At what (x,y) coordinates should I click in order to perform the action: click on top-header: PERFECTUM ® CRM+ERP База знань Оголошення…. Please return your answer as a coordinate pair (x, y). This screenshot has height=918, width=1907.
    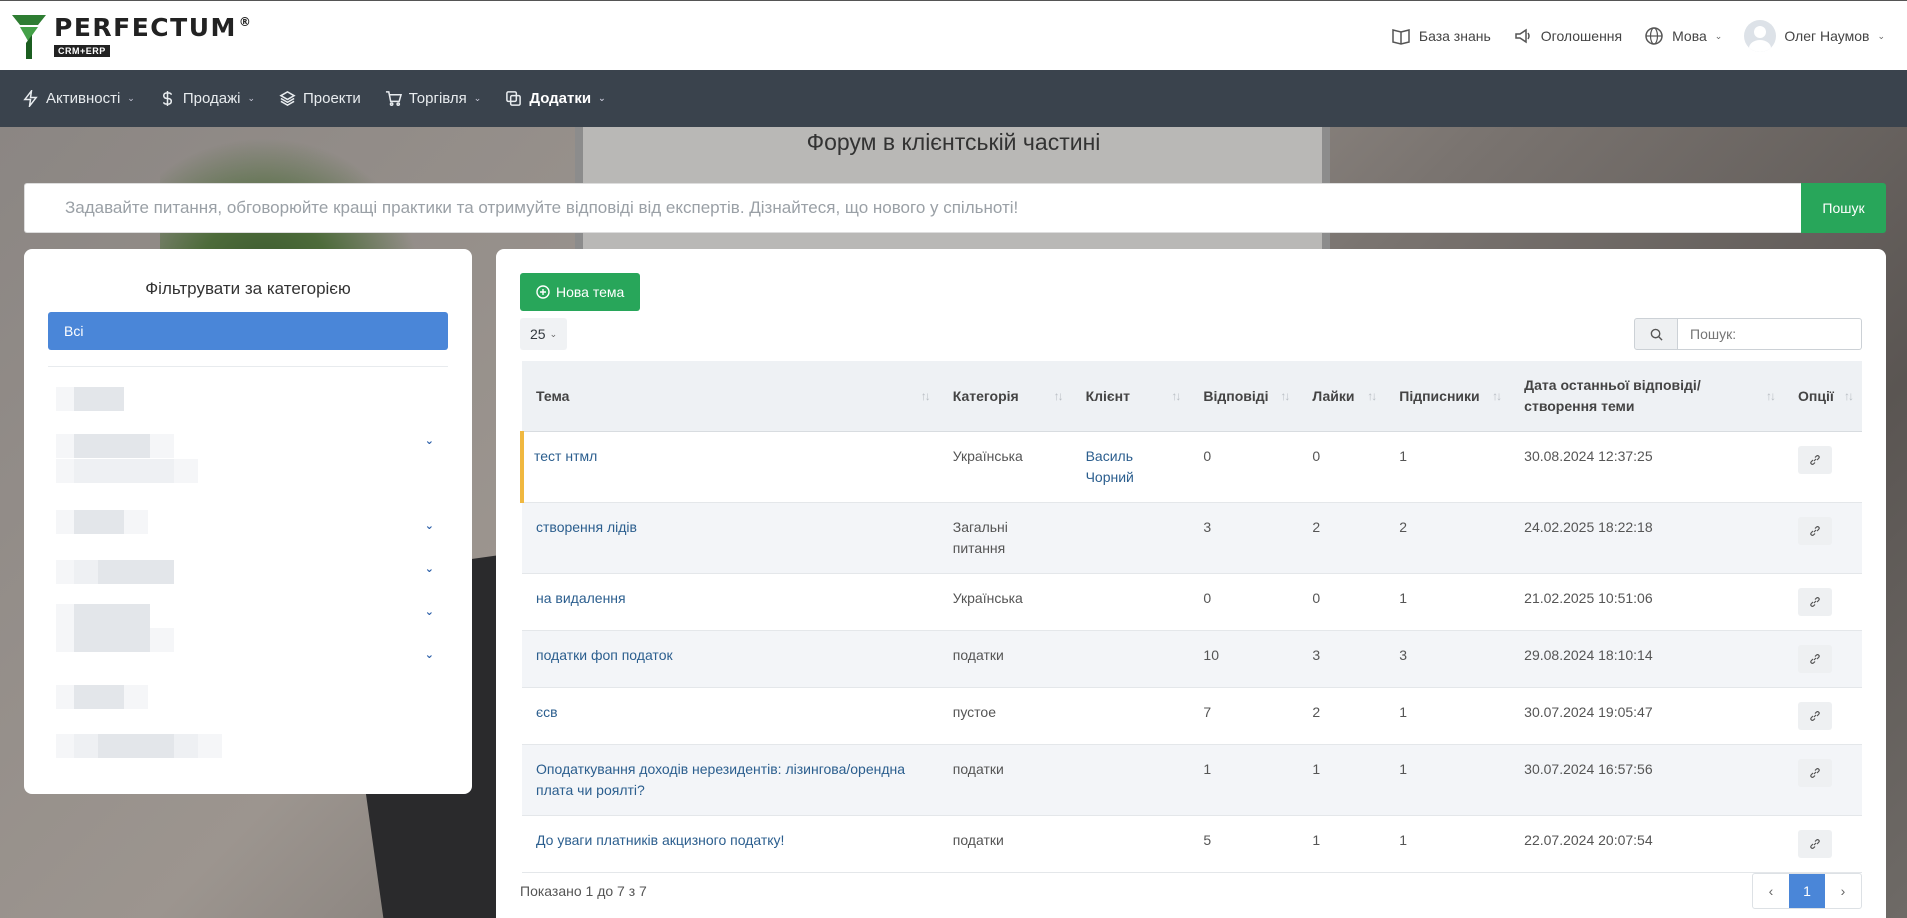
    Looking at the image, I should click on (953, 35).